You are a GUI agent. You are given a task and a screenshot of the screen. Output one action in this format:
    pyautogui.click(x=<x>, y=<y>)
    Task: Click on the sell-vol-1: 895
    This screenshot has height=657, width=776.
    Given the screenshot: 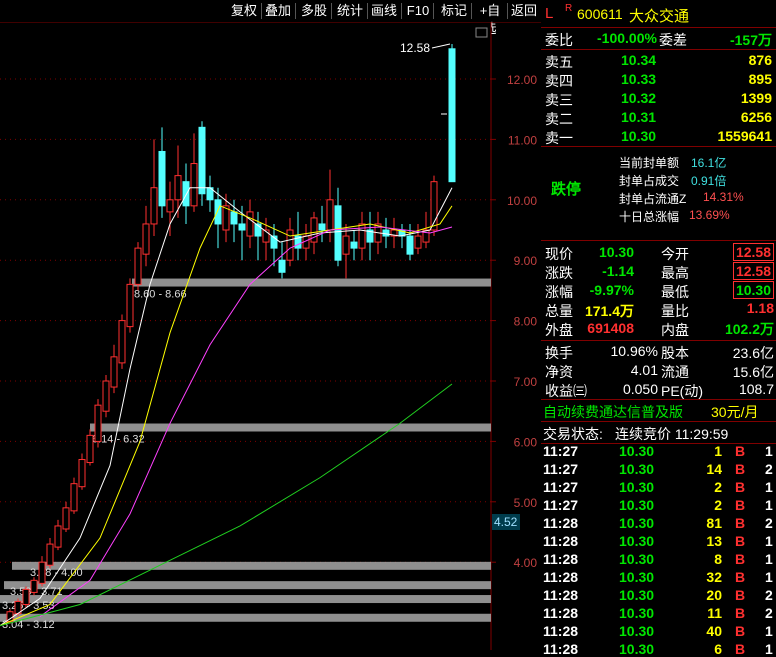 What is the action you would take?
    pyautogui.click(x=760, y=79)
    